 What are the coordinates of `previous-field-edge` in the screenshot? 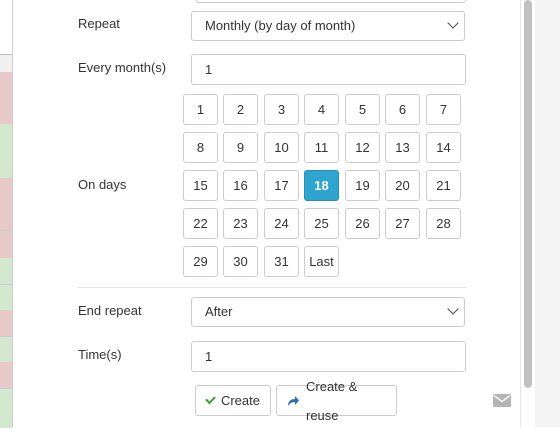 It's located at (331, 1).